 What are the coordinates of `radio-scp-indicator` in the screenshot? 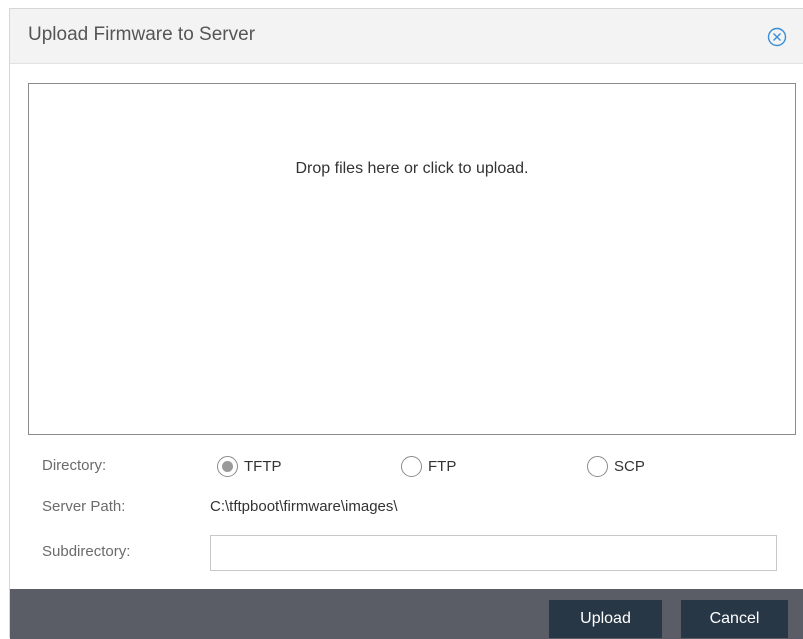 It's located at (597, 466).